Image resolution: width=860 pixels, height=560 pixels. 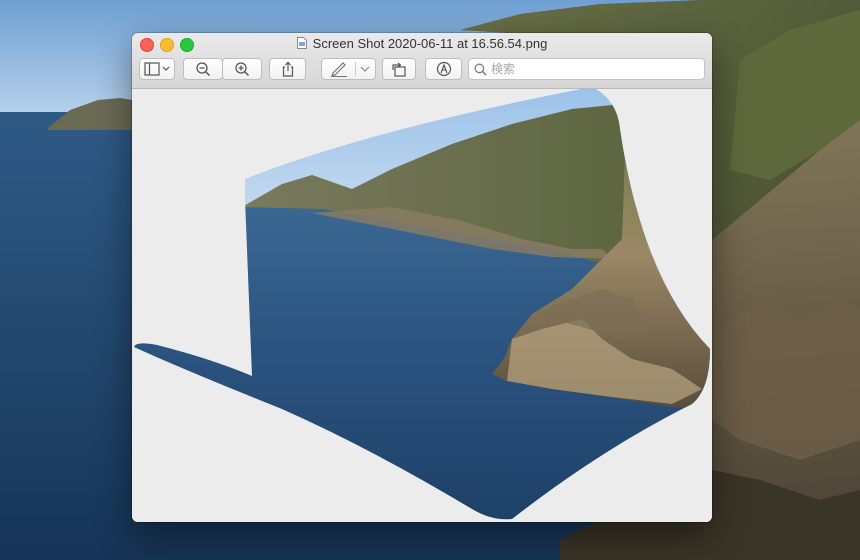 I want to click on markup-button, so click(x=443, y=69).